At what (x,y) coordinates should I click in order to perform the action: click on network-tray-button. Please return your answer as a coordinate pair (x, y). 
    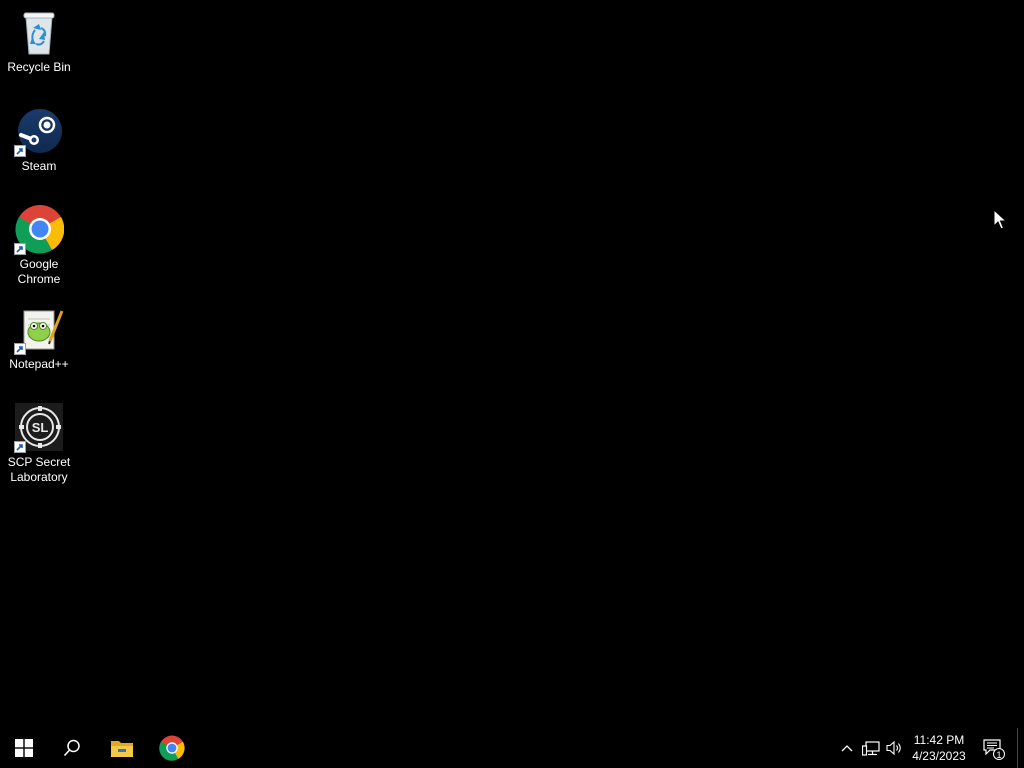
    Looking at the image, I should click on (871, 748).